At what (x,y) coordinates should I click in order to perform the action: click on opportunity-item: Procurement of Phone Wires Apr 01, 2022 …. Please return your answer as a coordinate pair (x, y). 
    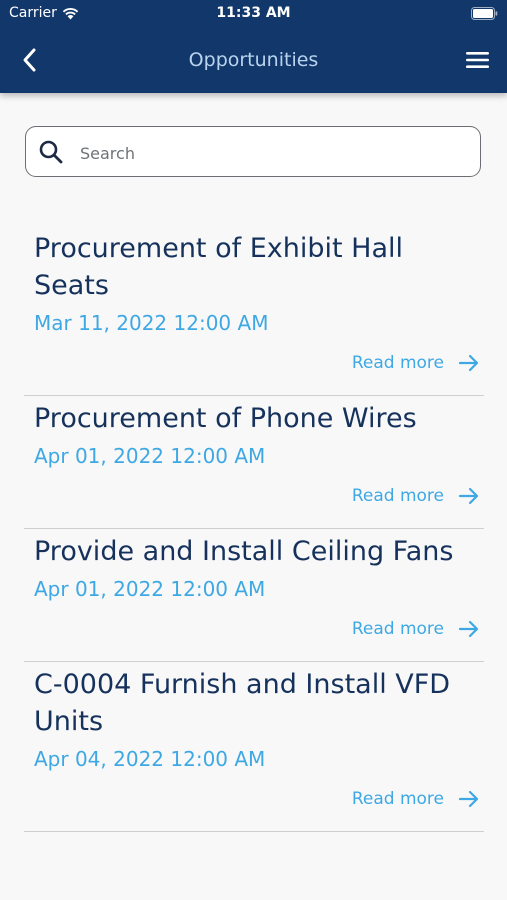
    Looking at the image, I should click on (254, 462).